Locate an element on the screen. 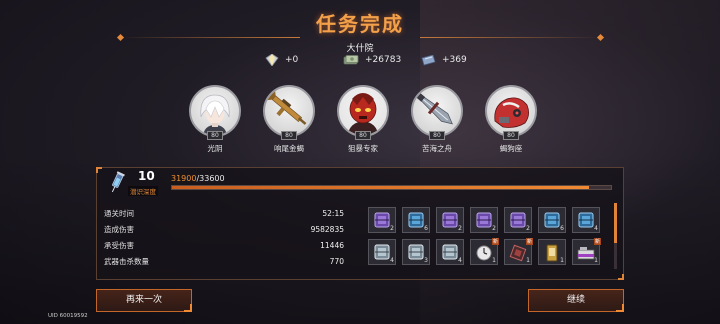 This screenshot has width=720, height=324. depth-value: 10 is located at coordinates (146, 176).